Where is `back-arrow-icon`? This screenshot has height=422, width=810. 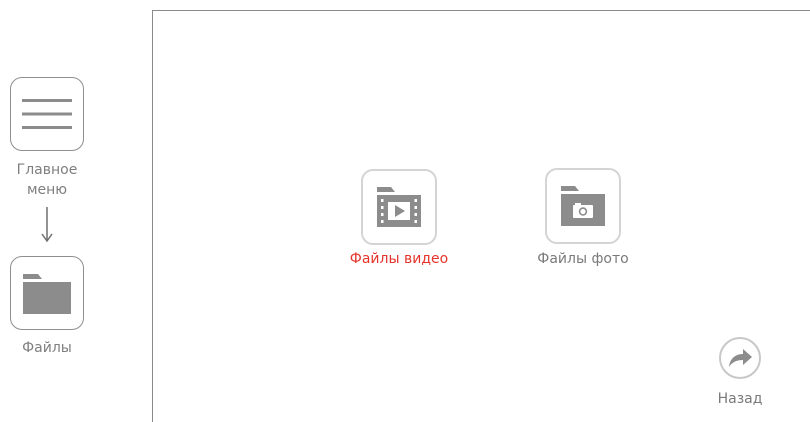
back-arrow-icon is located at coordinates (740, 358).